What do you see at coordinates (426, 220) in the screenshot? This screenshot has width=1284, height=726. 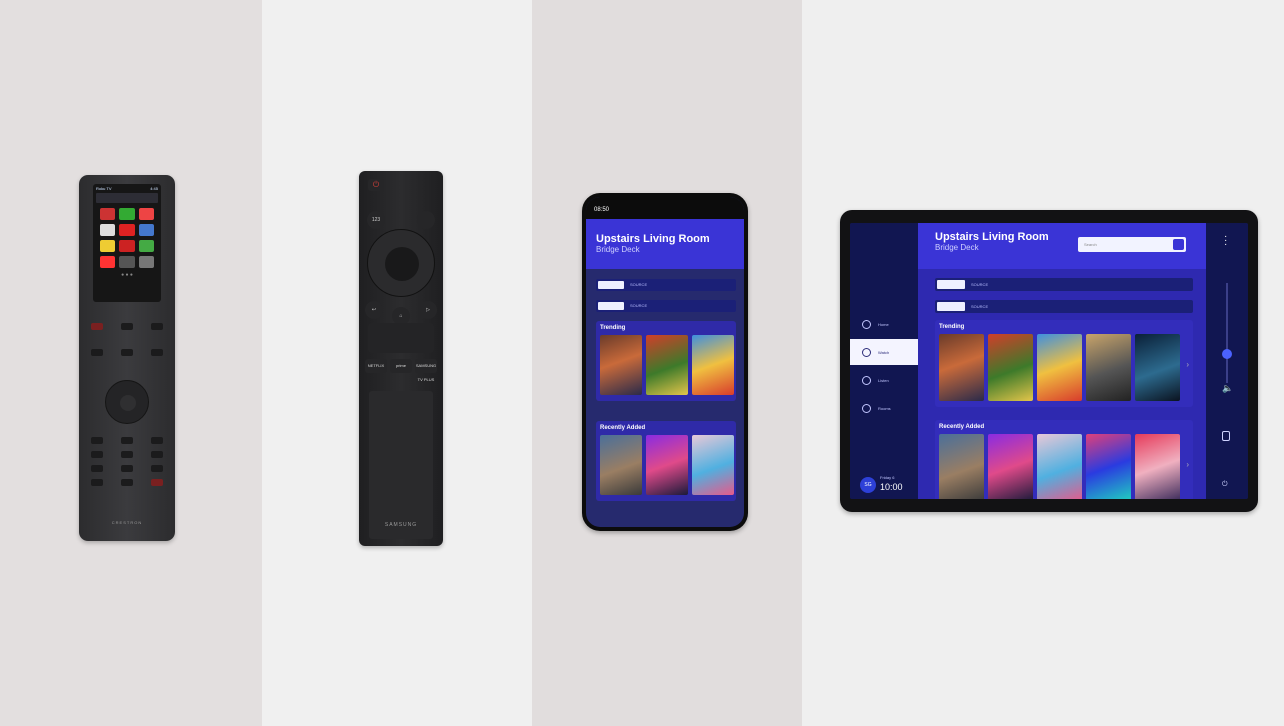 I see `color-button` at bounding box center [426, 220].